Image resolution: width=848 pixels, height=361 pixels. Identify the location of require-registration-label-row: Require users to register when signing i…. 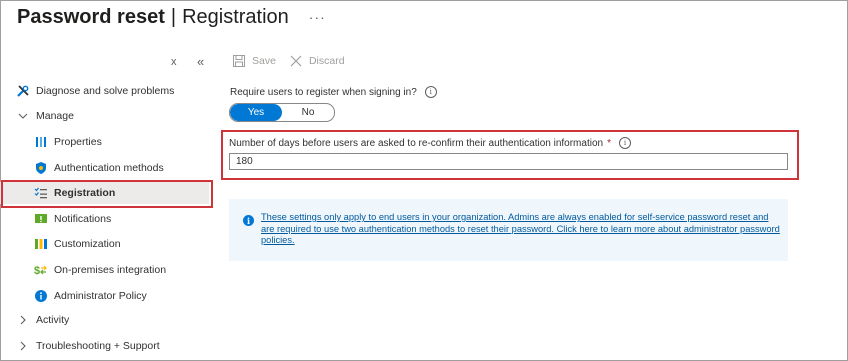
(333, 92).